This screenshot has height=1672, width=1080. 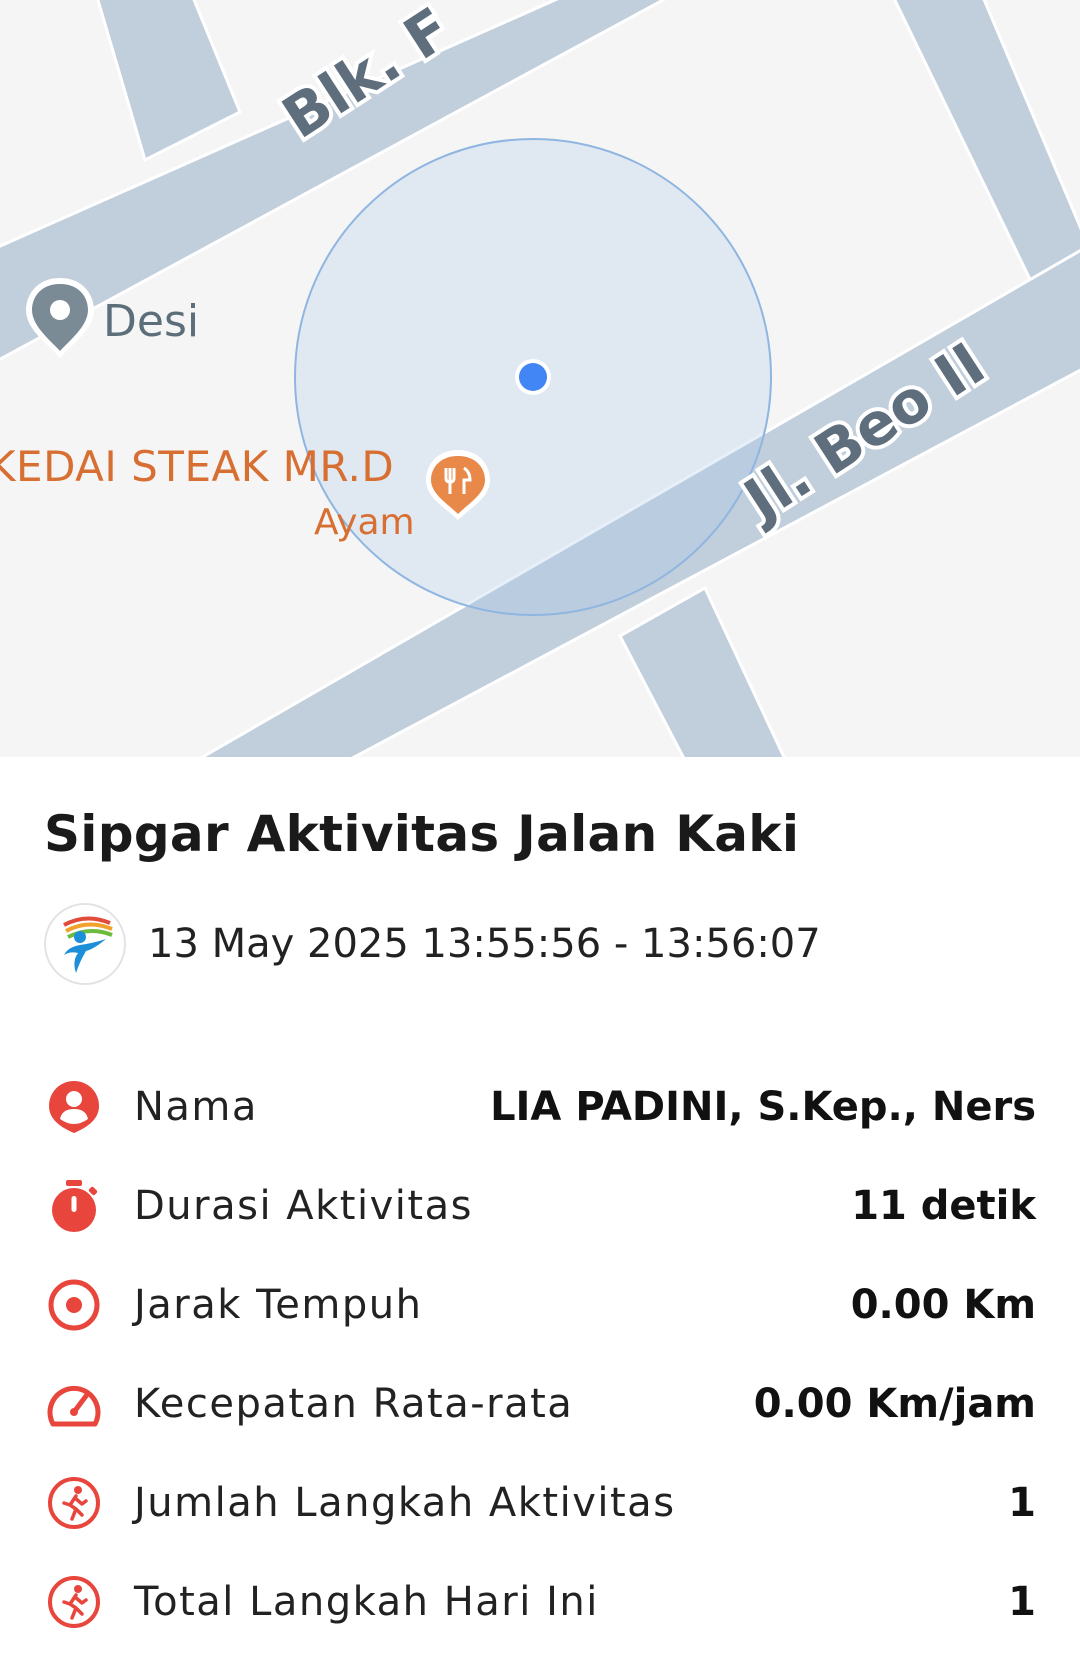 What do you see at coordinates (196, 1106) in the screenshot?
I see `stat-label: Nama` at bounding box center [196, 1106].